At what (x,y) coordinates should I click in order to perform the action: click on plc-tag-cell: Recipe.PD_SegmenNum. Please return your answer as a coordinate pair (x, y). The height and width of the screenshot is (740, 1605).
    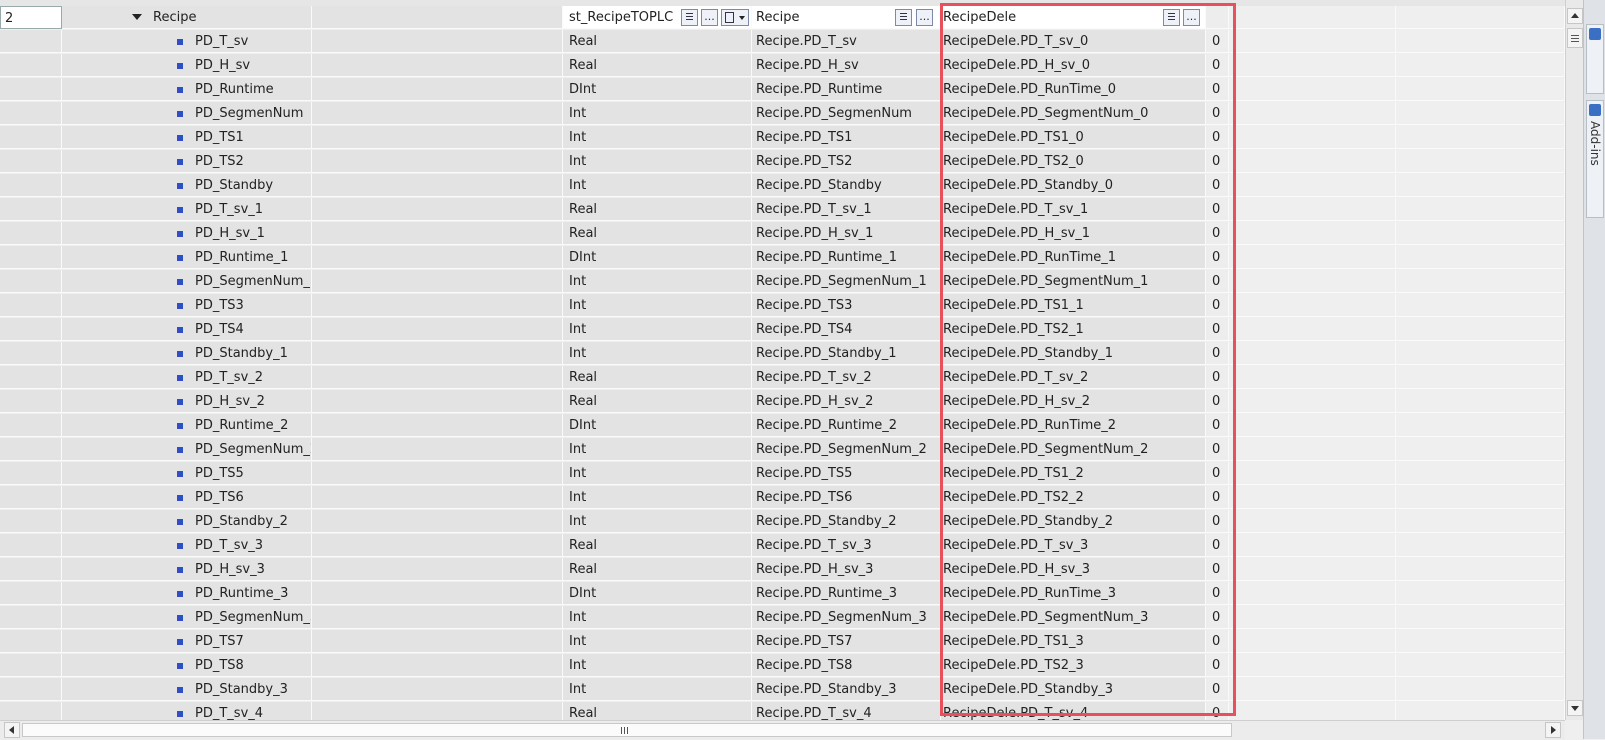
    Looking at the image, I should click on (846, 113).